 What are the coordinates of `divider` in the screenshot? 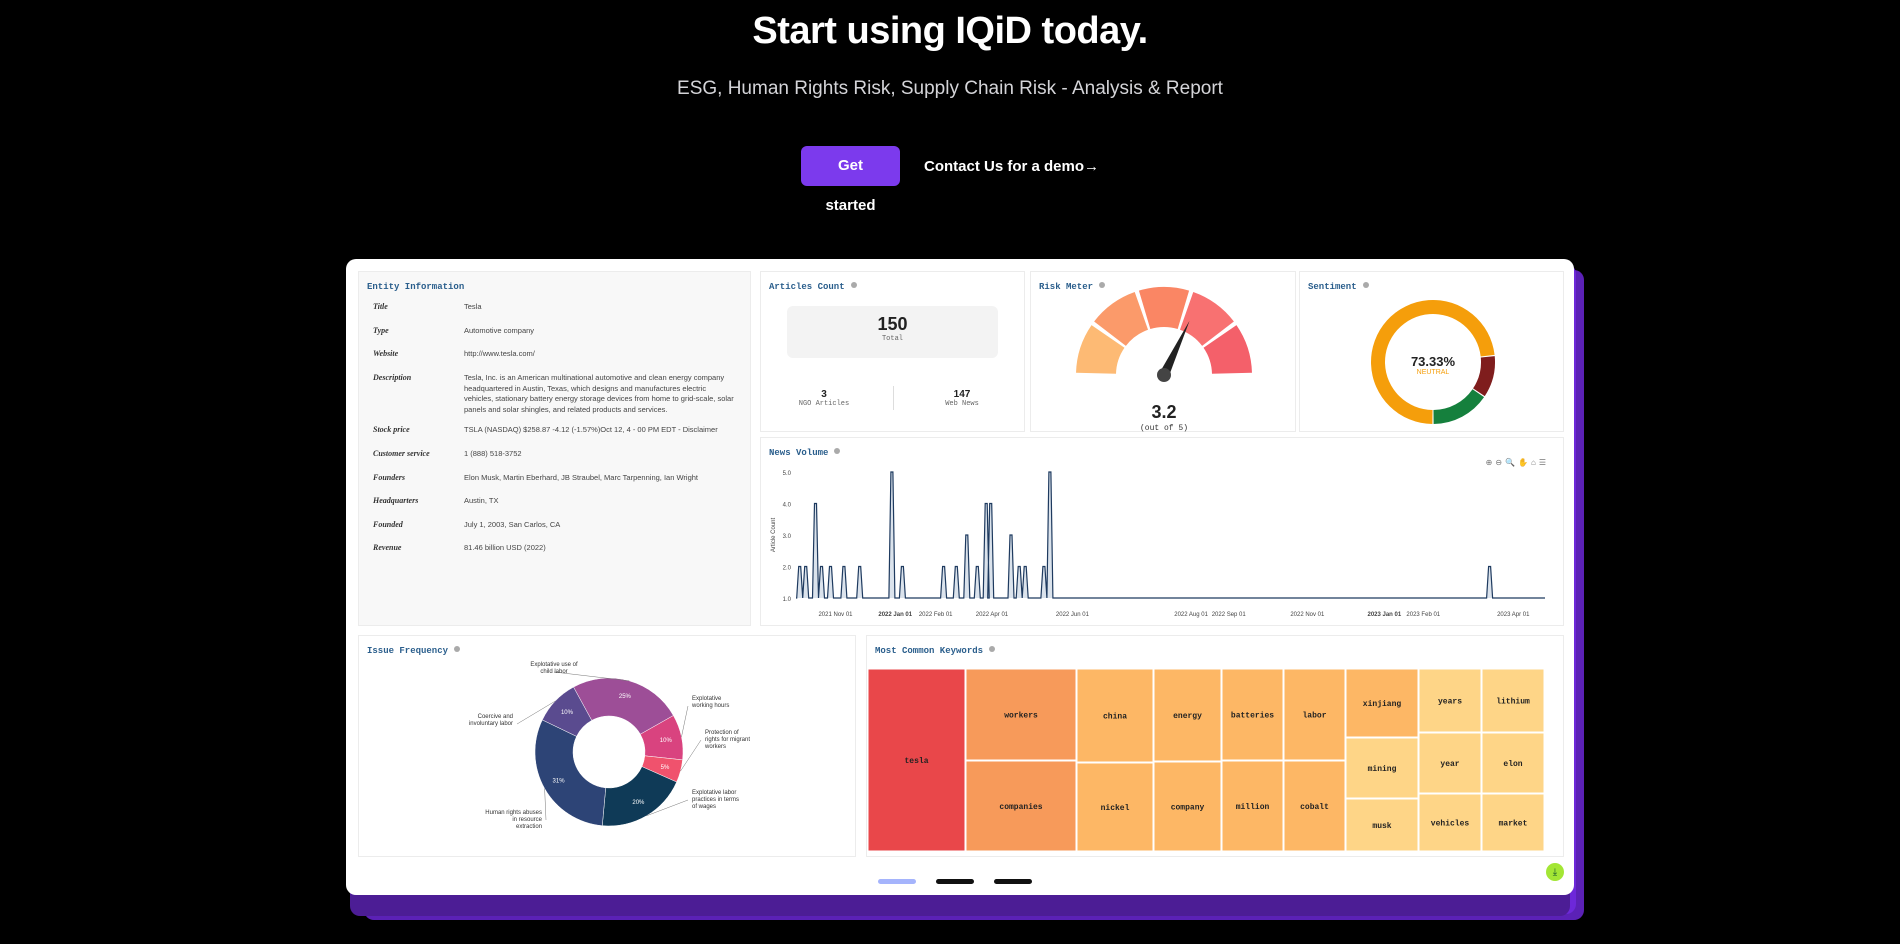 It's located at (893, 398).